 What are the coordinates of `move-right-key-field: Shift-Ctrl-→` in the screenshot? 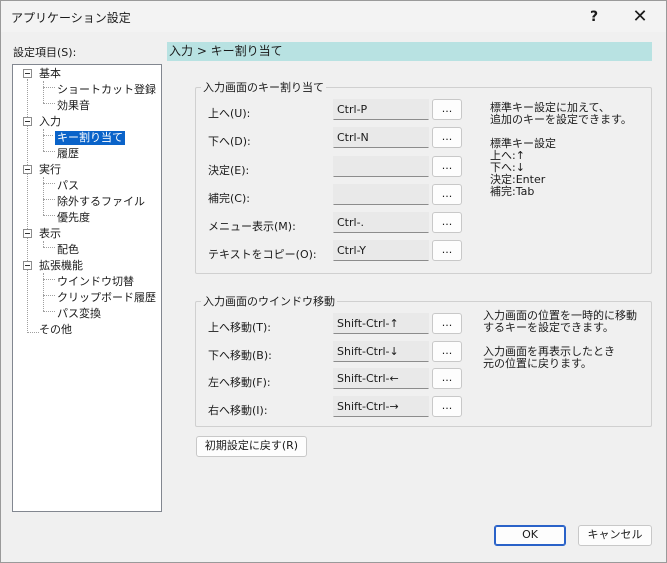 It's located at (381, 406).